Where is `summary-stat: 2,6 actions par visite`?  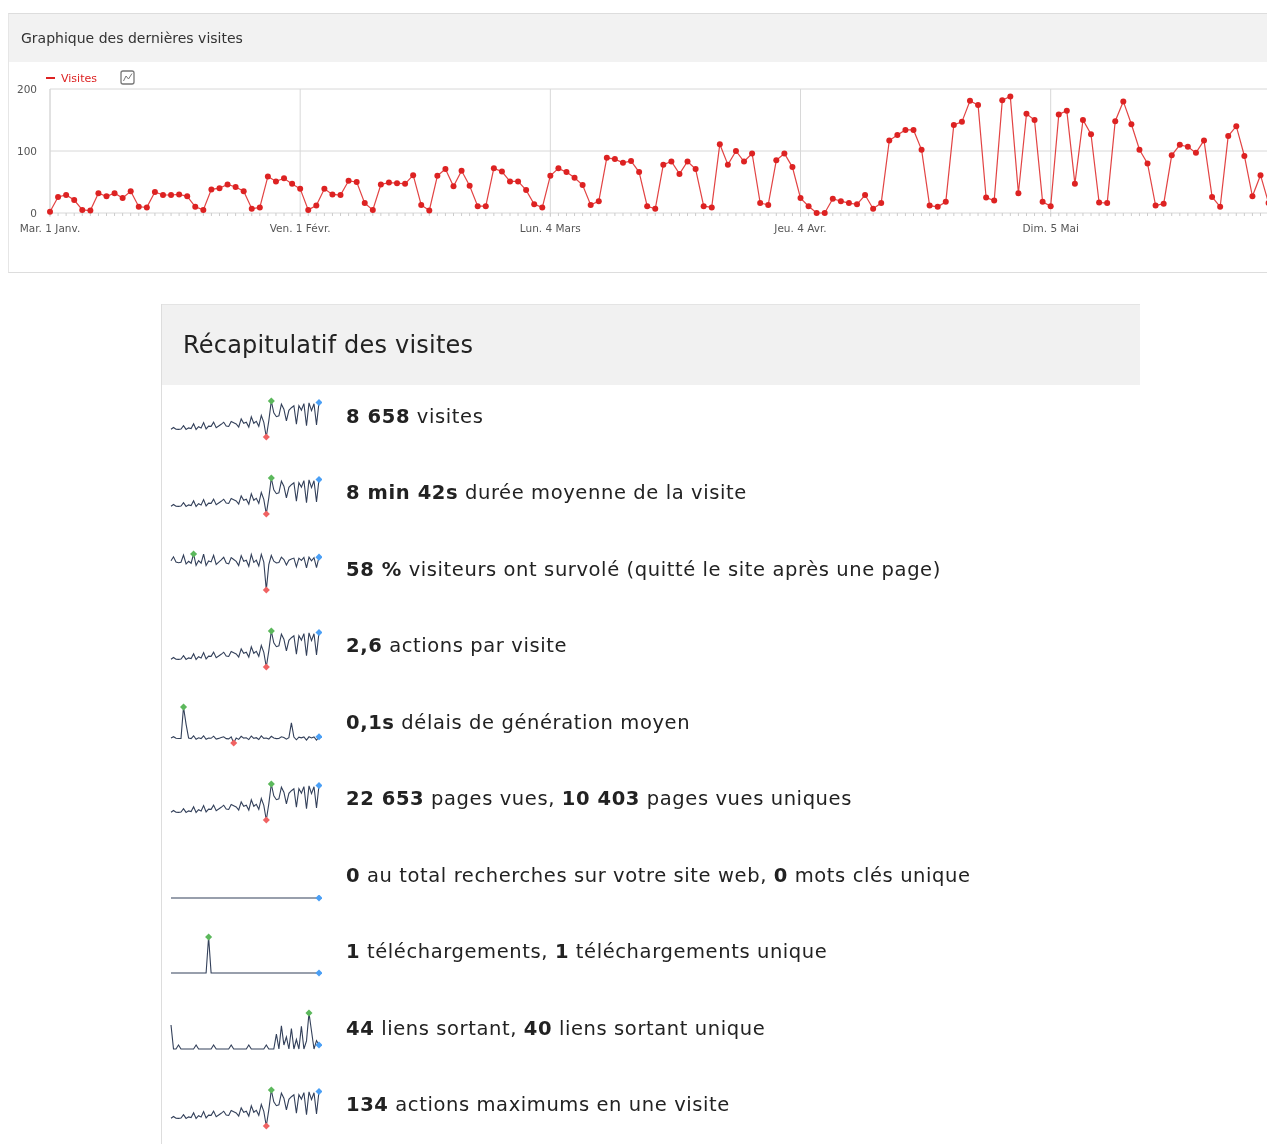 summary-stat: 2,6 actions par visite is located at coordinates (457, 646).